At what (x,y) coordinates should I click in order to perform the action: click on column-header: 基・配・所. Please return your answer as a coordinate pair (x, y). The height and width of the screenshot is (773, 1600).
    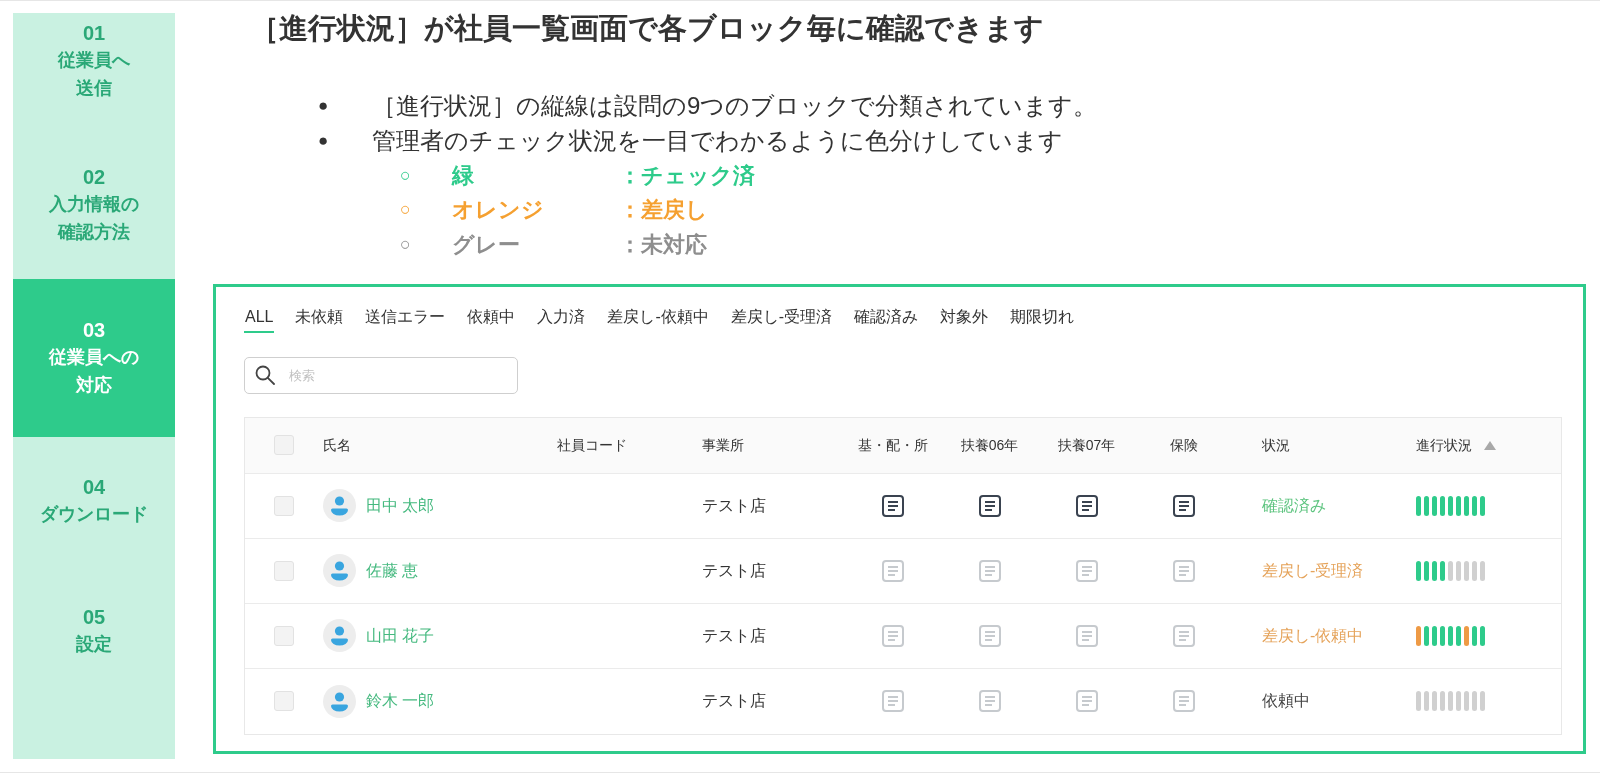
    Looking at the image, I should click on (892, 445).